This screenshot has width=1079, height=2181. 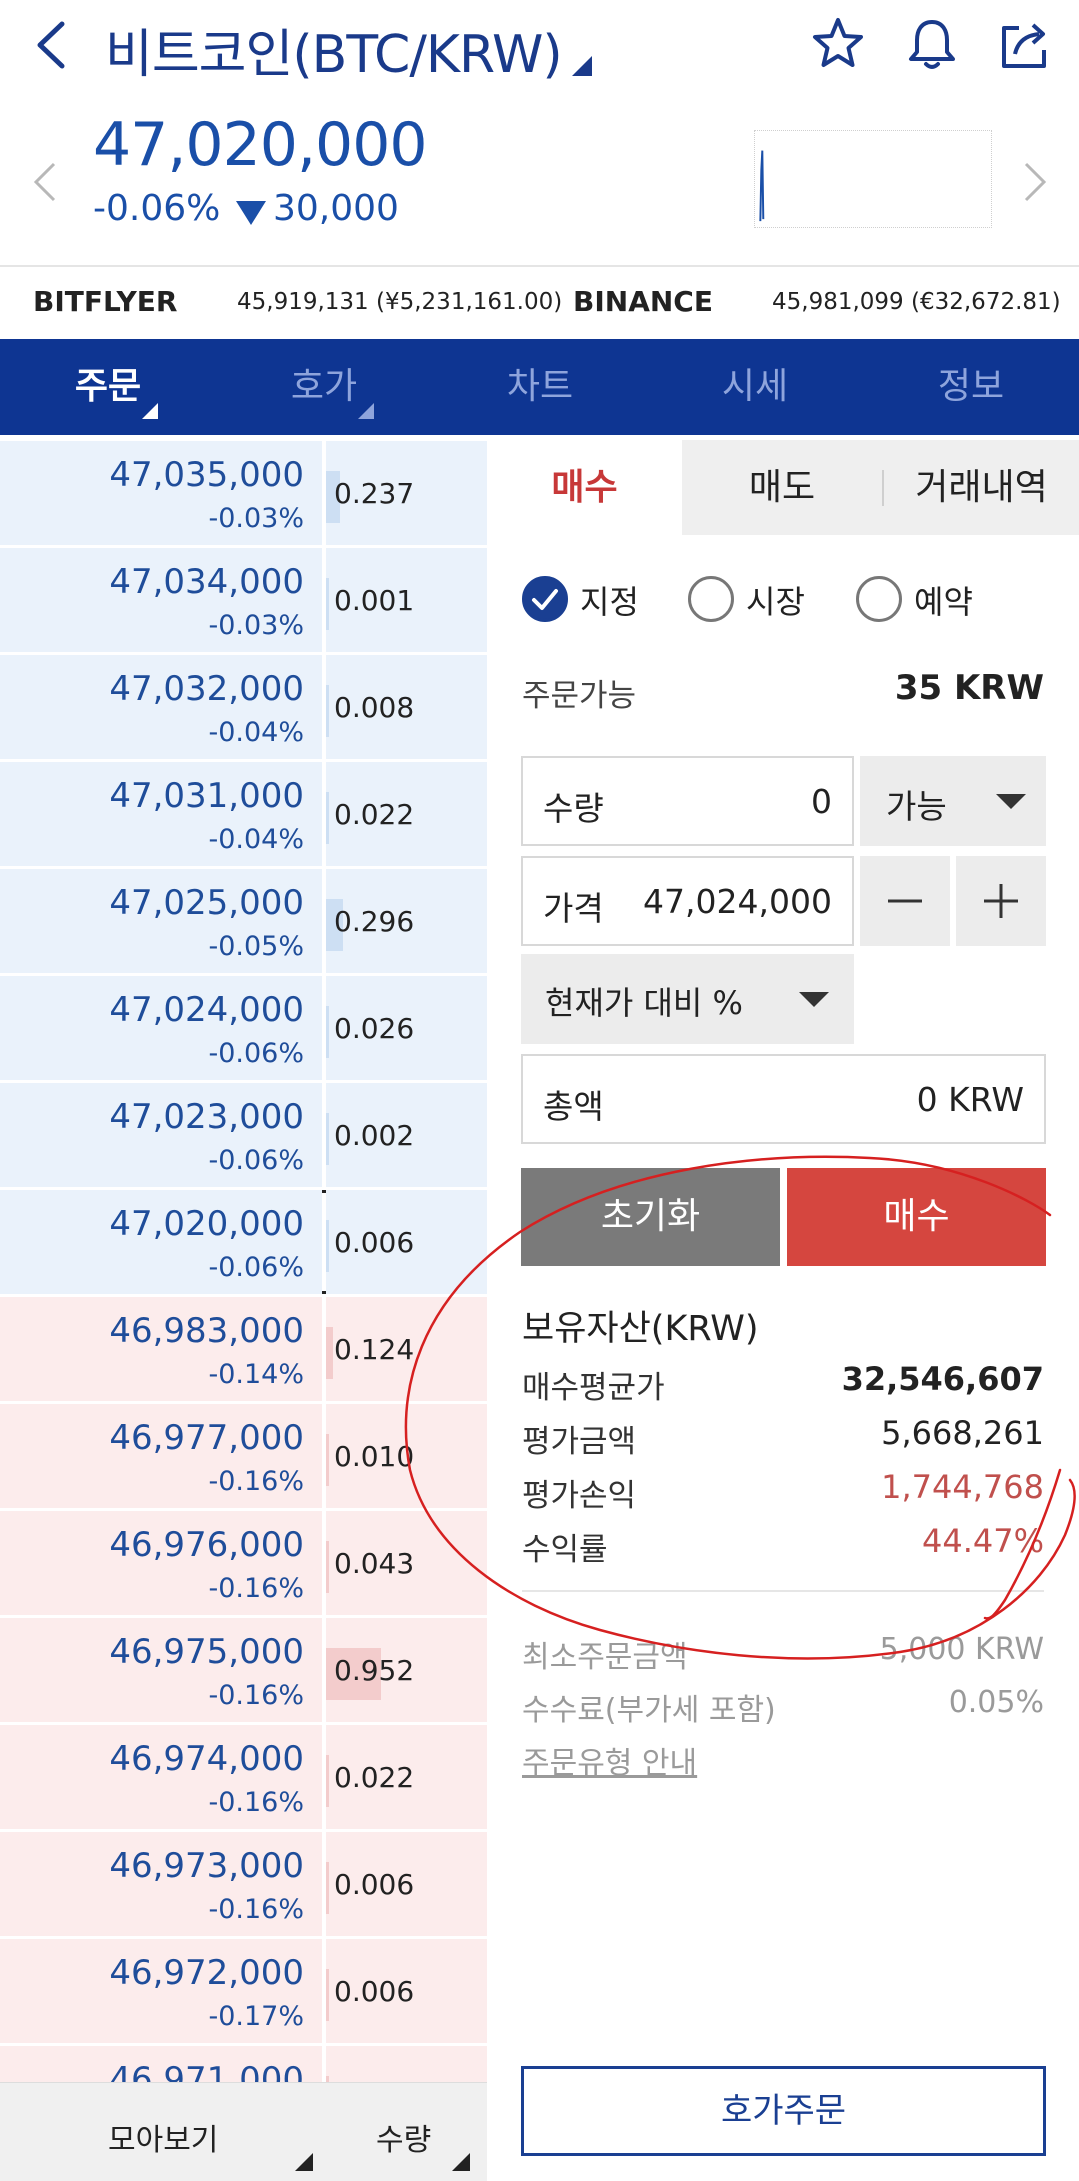 What do you see at coordinates (161, 1028) in the screenshot?
I see `price-cell: 47,024,000 -0.06%` at bounding box center [161, 1028].